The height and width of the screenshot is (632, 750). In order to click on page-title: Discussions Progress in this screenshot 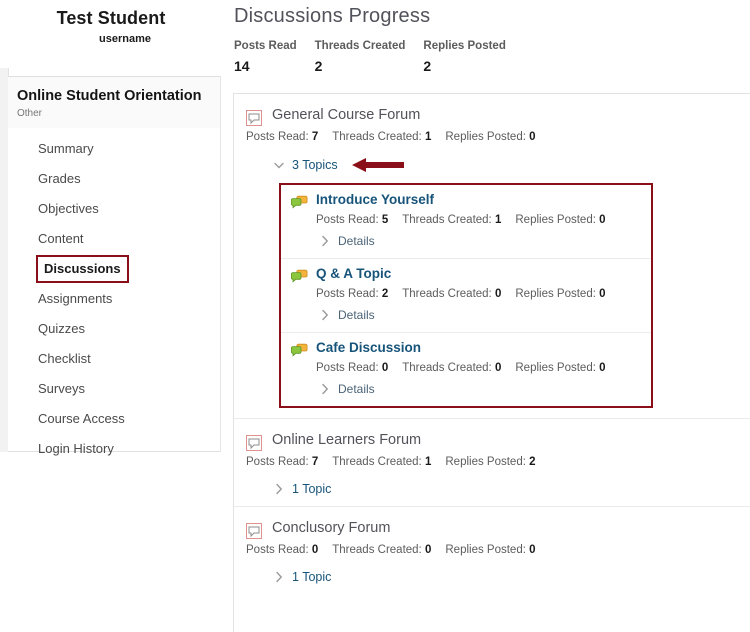, I will do `click(332, 16)`.